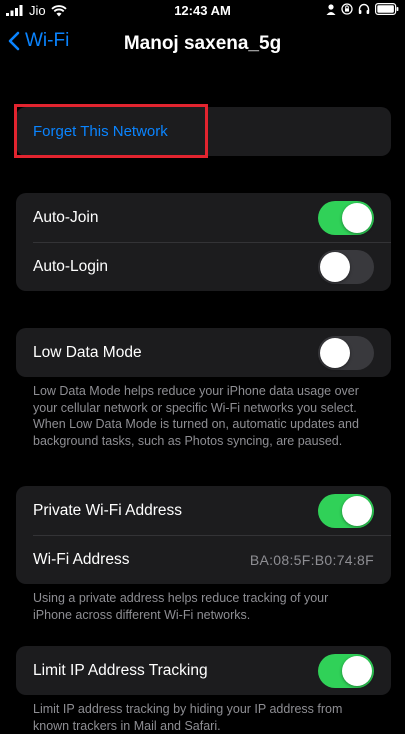 The width and height of the screenshot is (405, 734). I want to click on private-address-toggle, so click(346, 510).